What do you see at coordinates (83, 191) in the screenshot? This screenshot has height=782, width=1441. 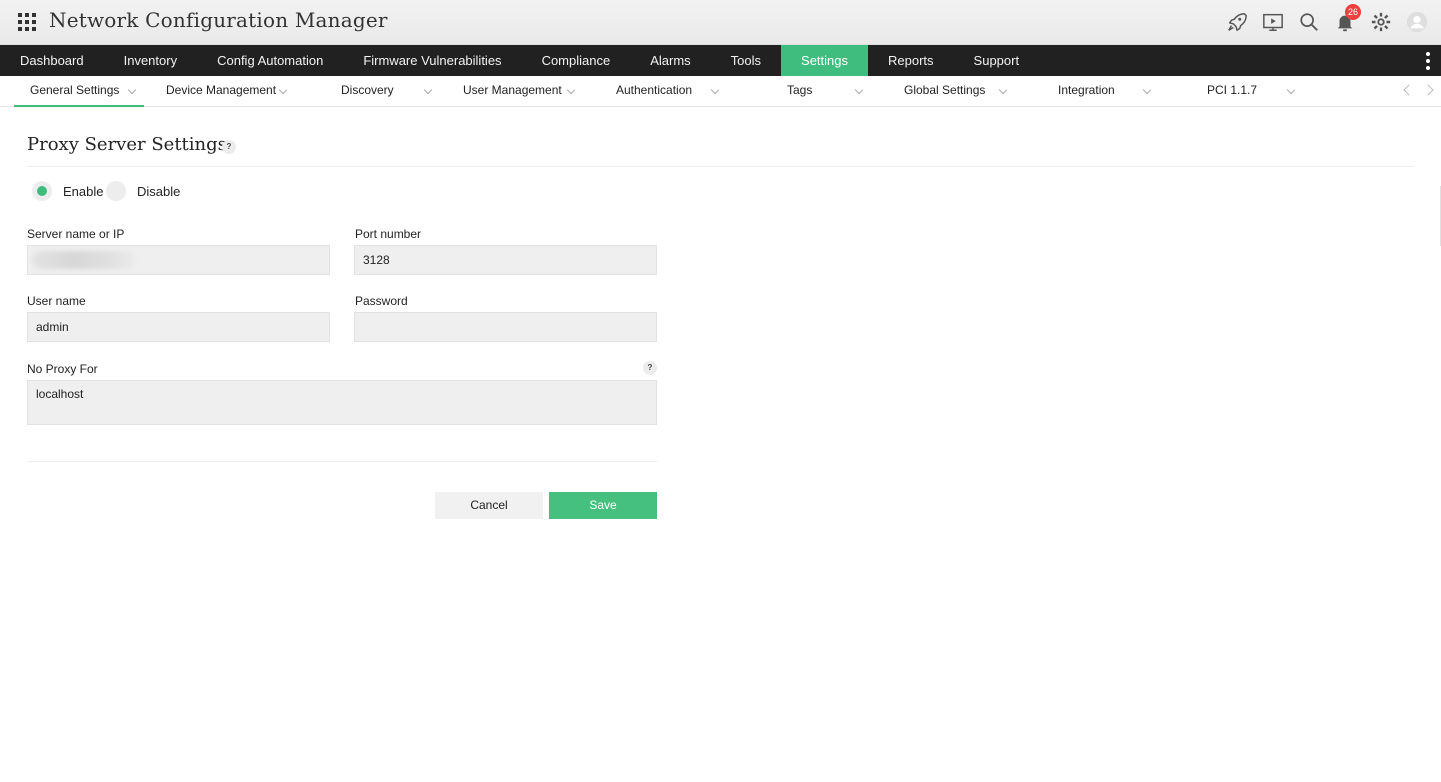 I see `enable-label: Enable` at bounding box center [83, 191].